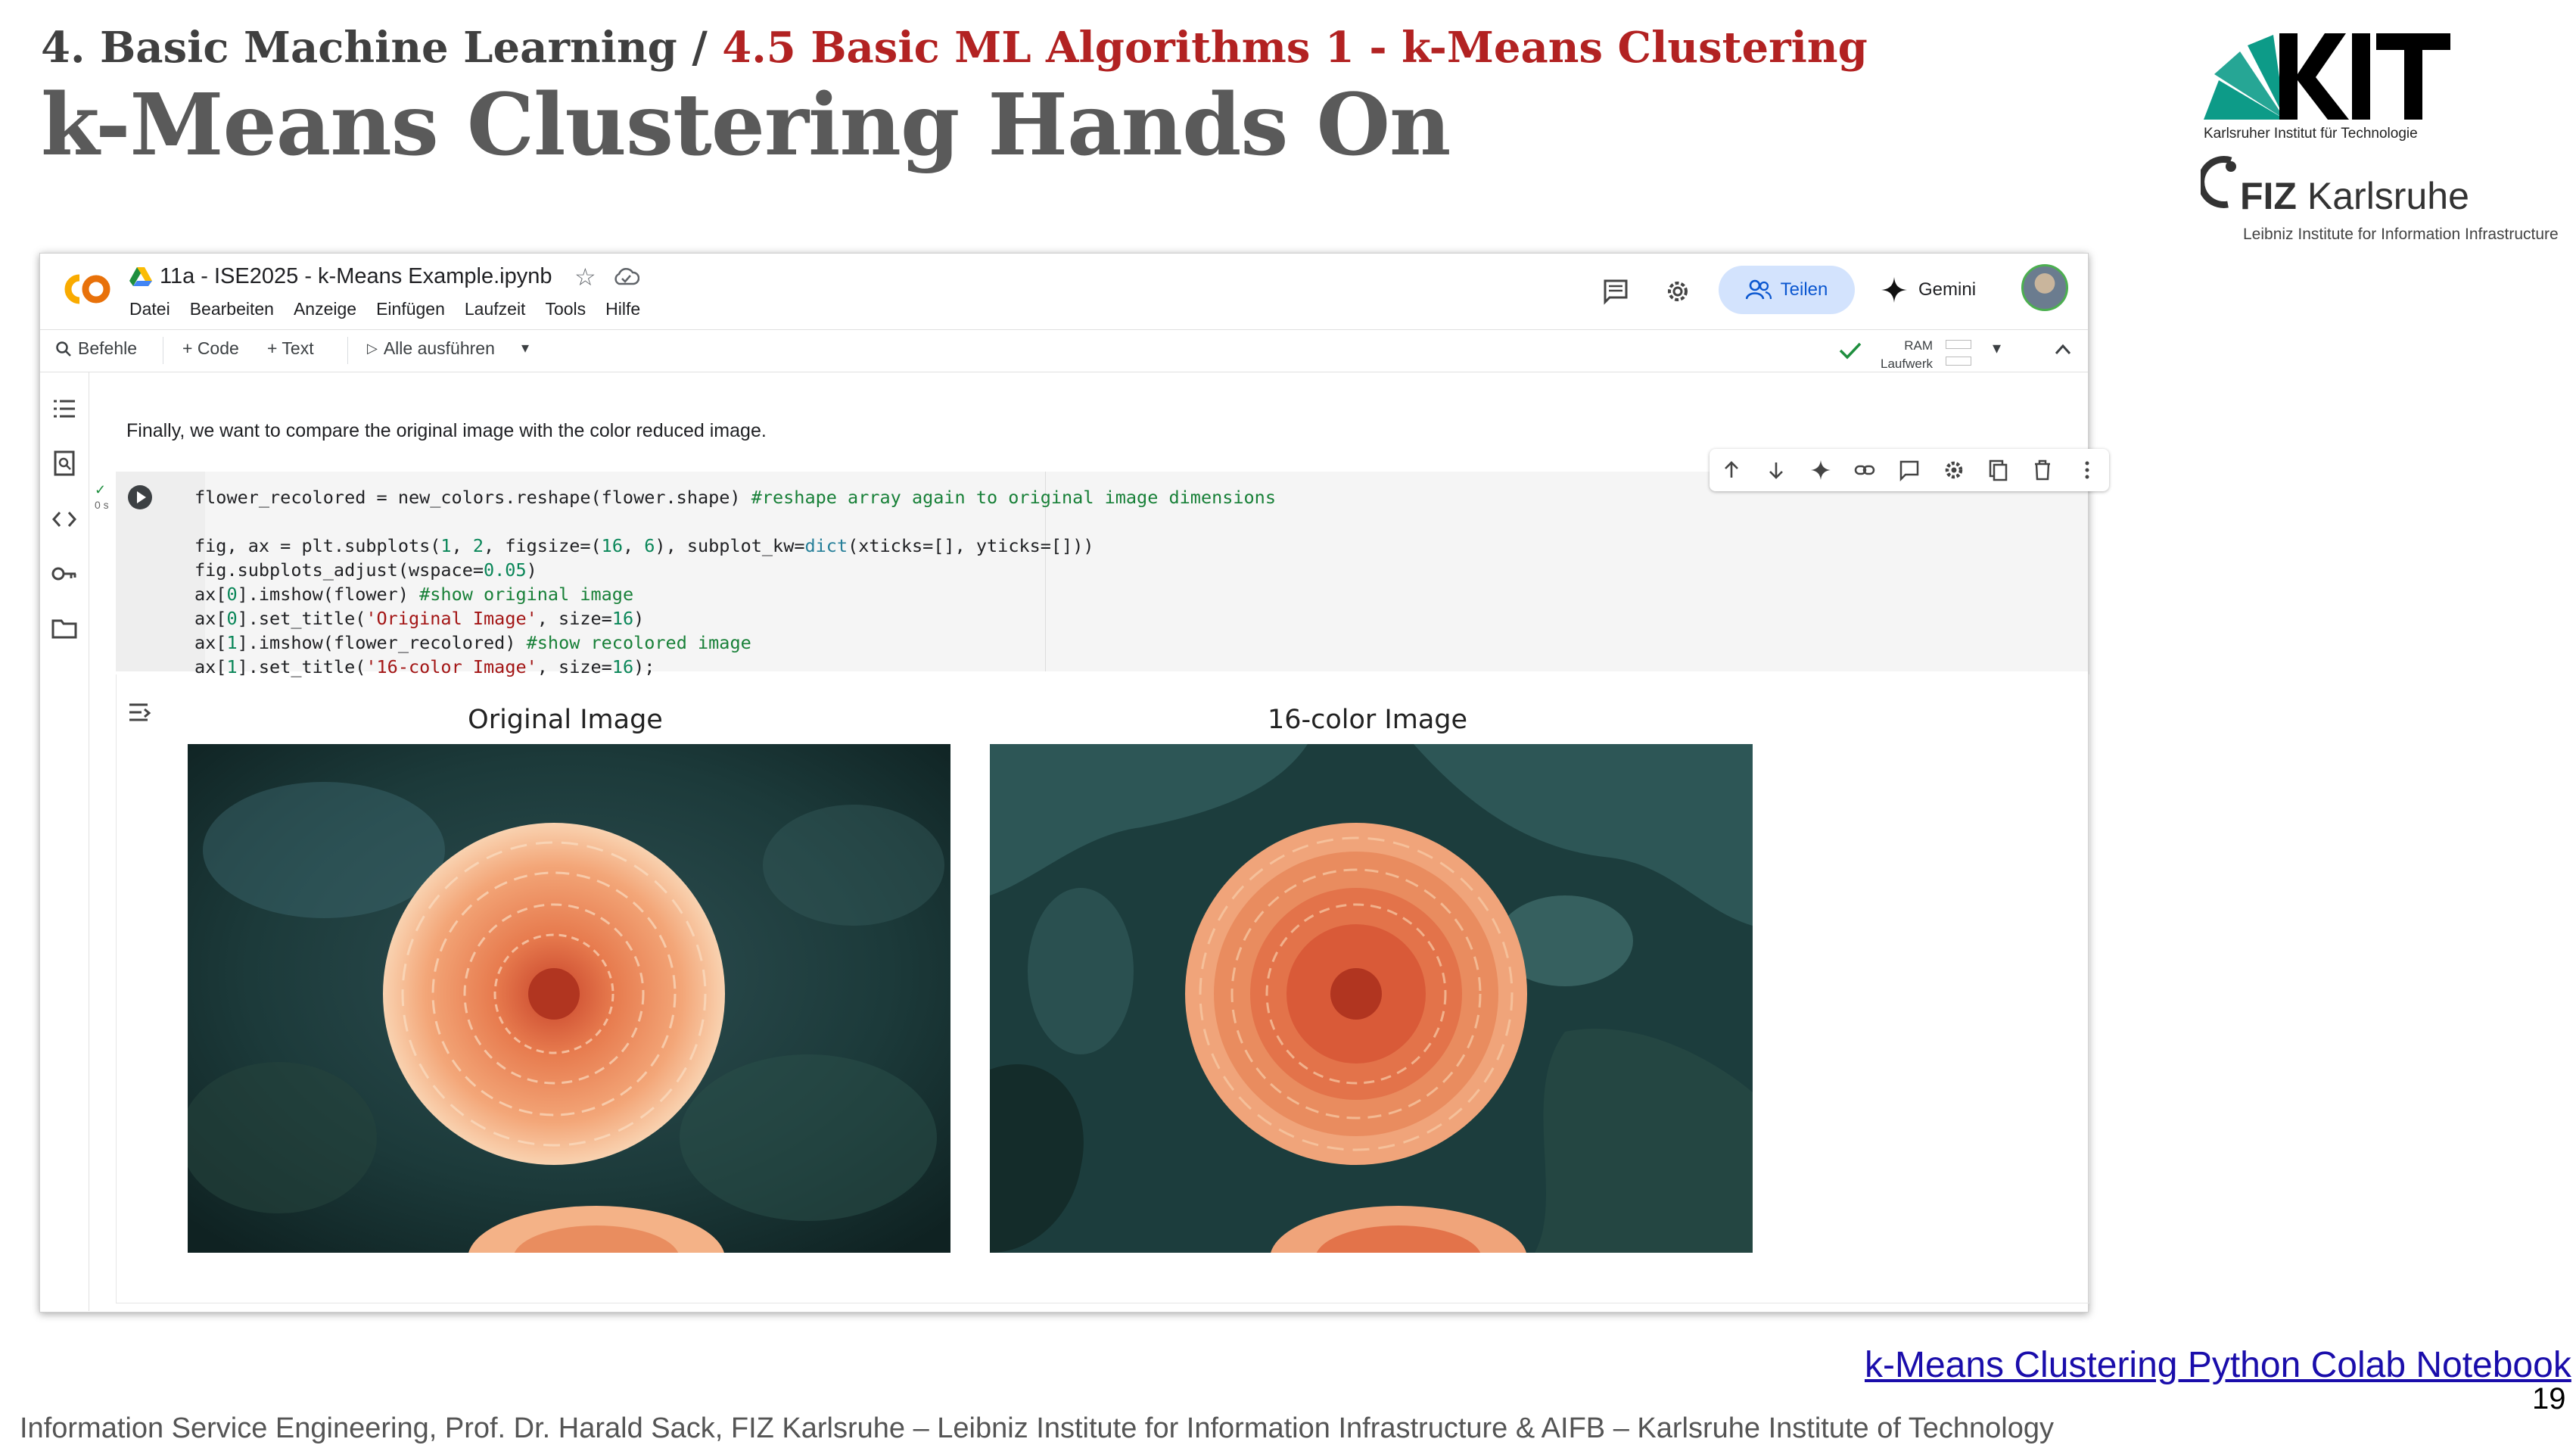 The image size is (2576, 1445). I want to click on code-snippets-icon, so click(64, 519).